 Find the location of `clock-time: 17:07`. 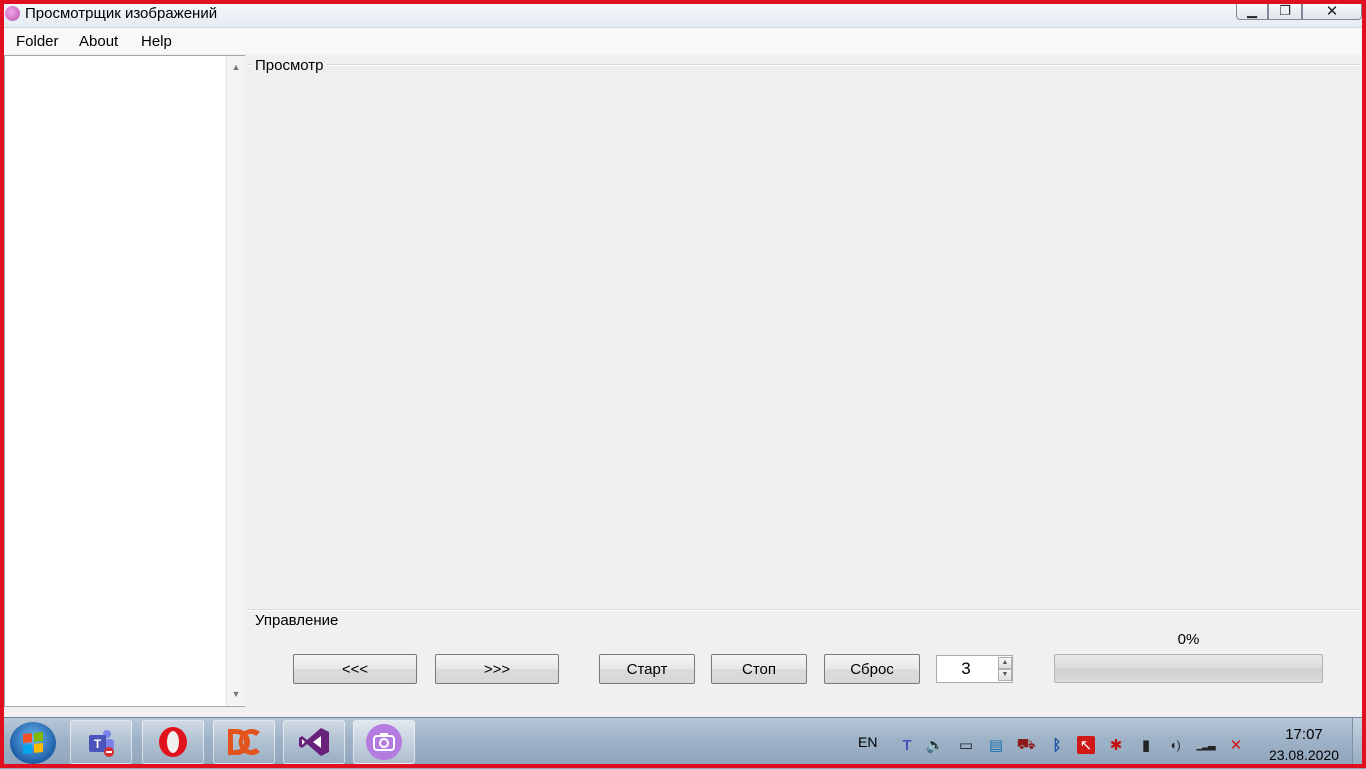

clock-time: 17:07 is located at coordinates (1304, 734).